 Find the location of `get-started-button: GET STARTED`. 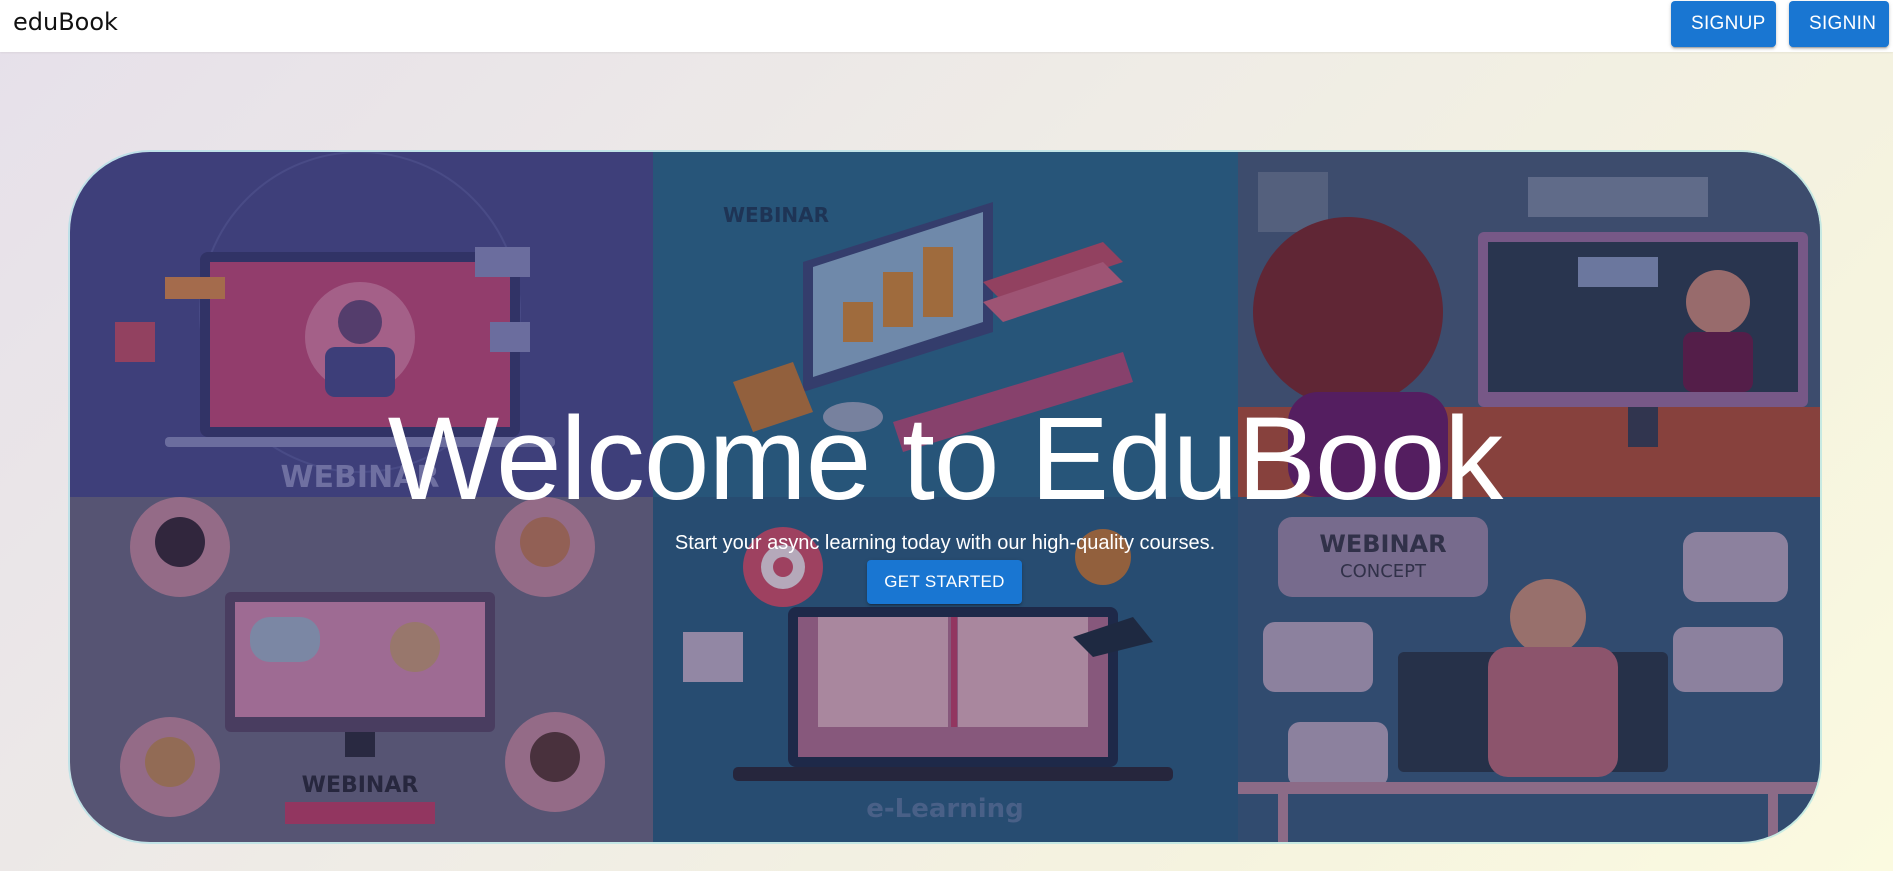

get-started-button: GET STARTED is located at coordinates (944, 582).